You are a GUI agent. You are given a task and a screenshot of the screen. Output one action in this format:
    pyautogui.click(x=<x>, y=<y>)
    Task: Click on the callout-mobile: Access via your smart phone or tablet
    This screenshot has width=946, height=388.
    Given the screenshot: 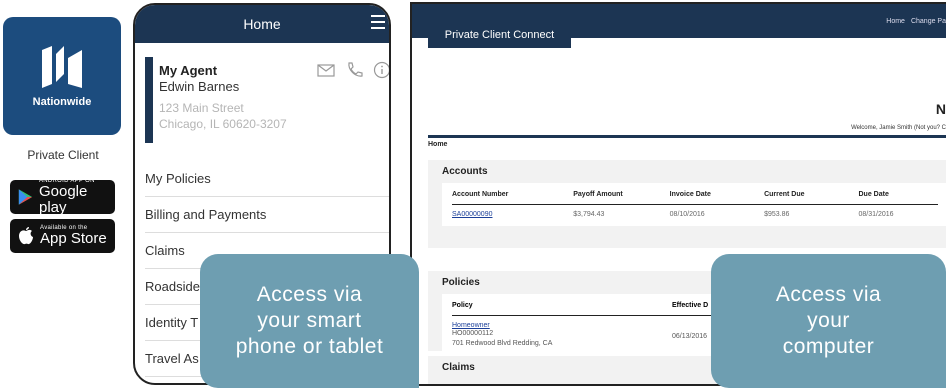 What is the action you would take?
    pyautogui.click(x=309, y=321)
    